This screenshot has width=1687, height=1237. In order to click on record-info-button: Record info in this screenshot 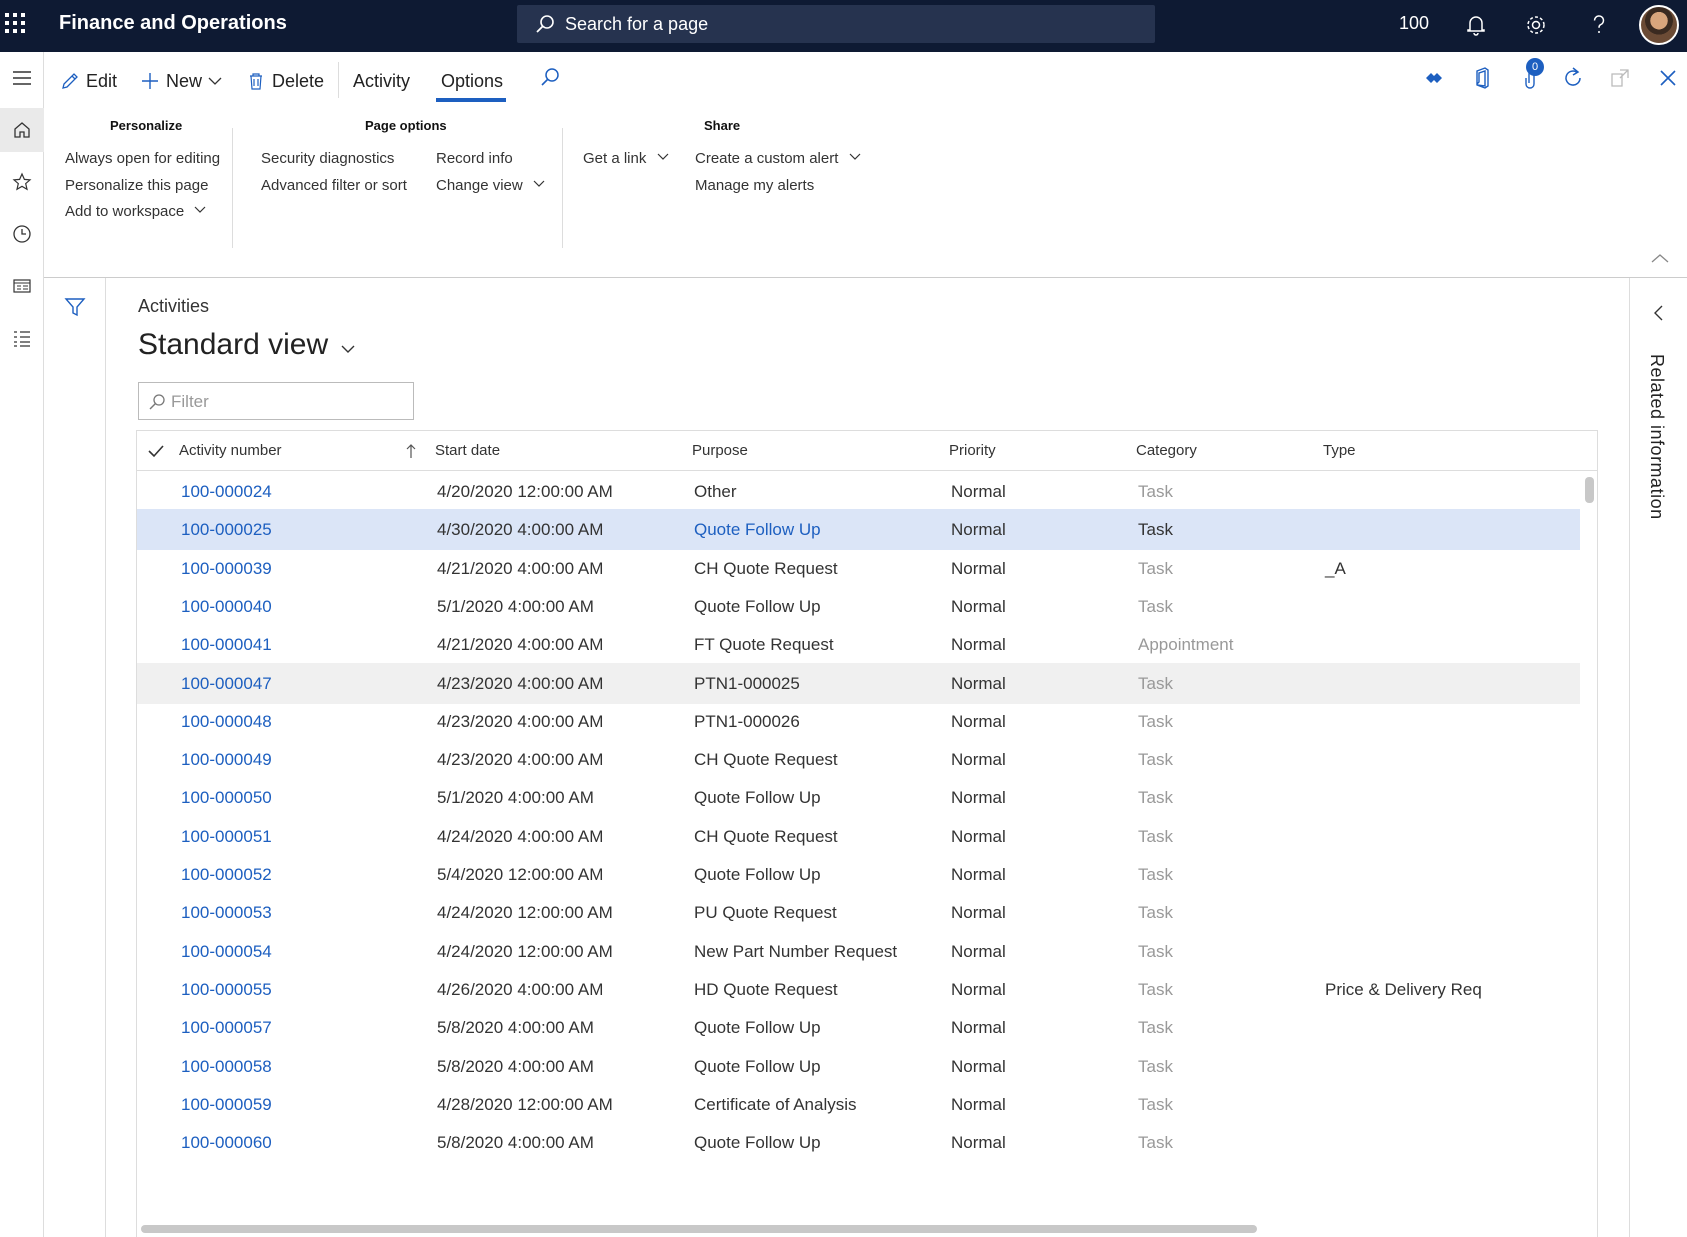, I will do `click(474, 158)`.